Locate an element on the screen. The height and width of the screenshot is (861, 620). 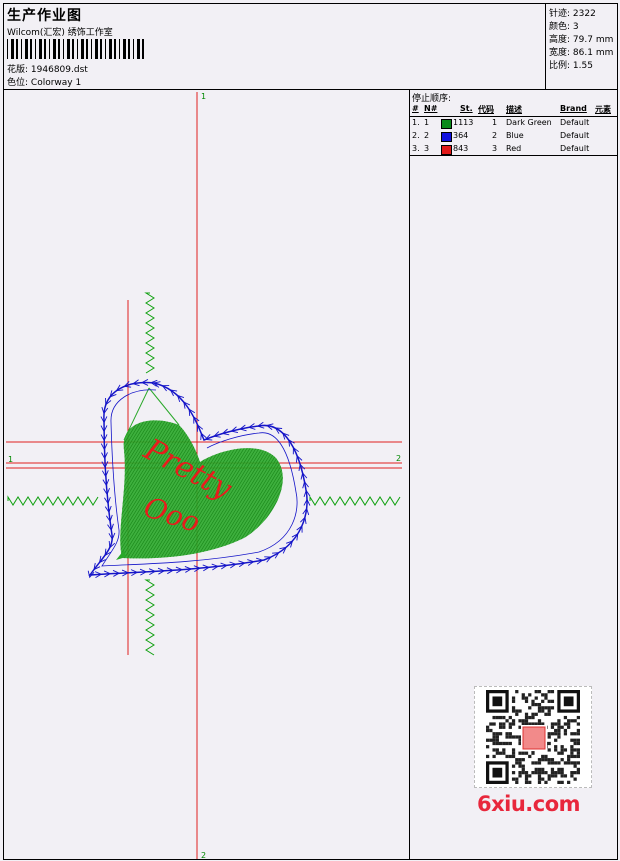
stop-cell-index: 1. is located at coordinates (416, 122).